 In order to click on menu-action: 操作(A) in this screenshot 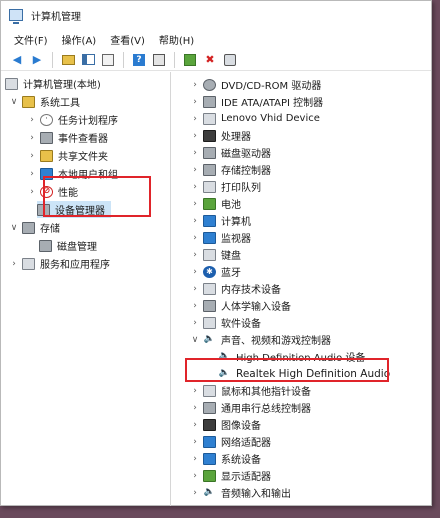, I will do `click(79, 39)`.